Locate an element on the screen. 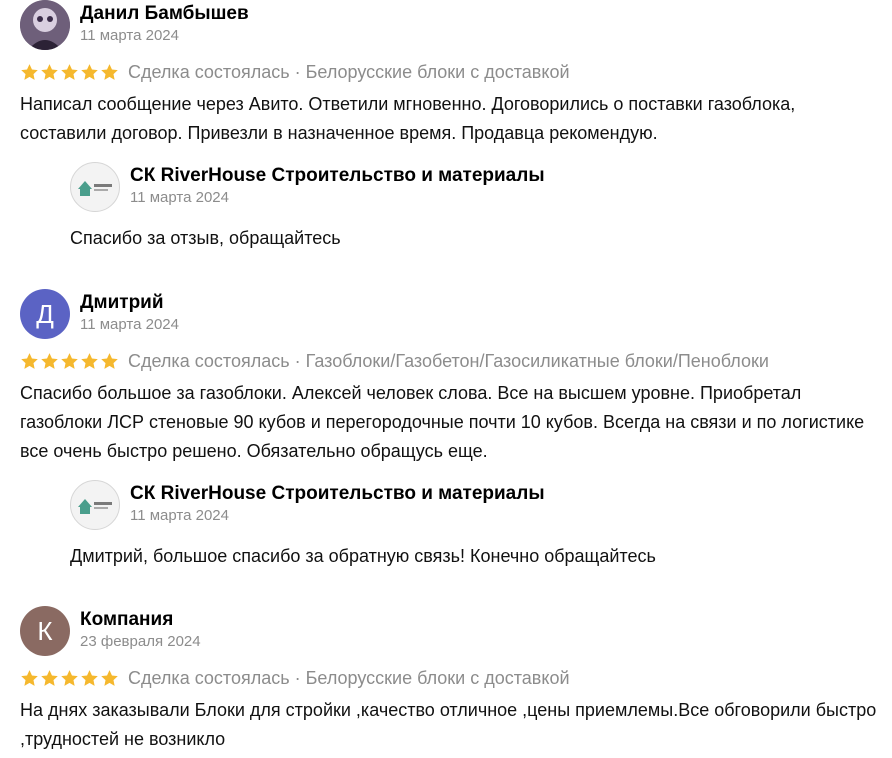  author-name: Дмитрий is located at coordinates (129, 303).